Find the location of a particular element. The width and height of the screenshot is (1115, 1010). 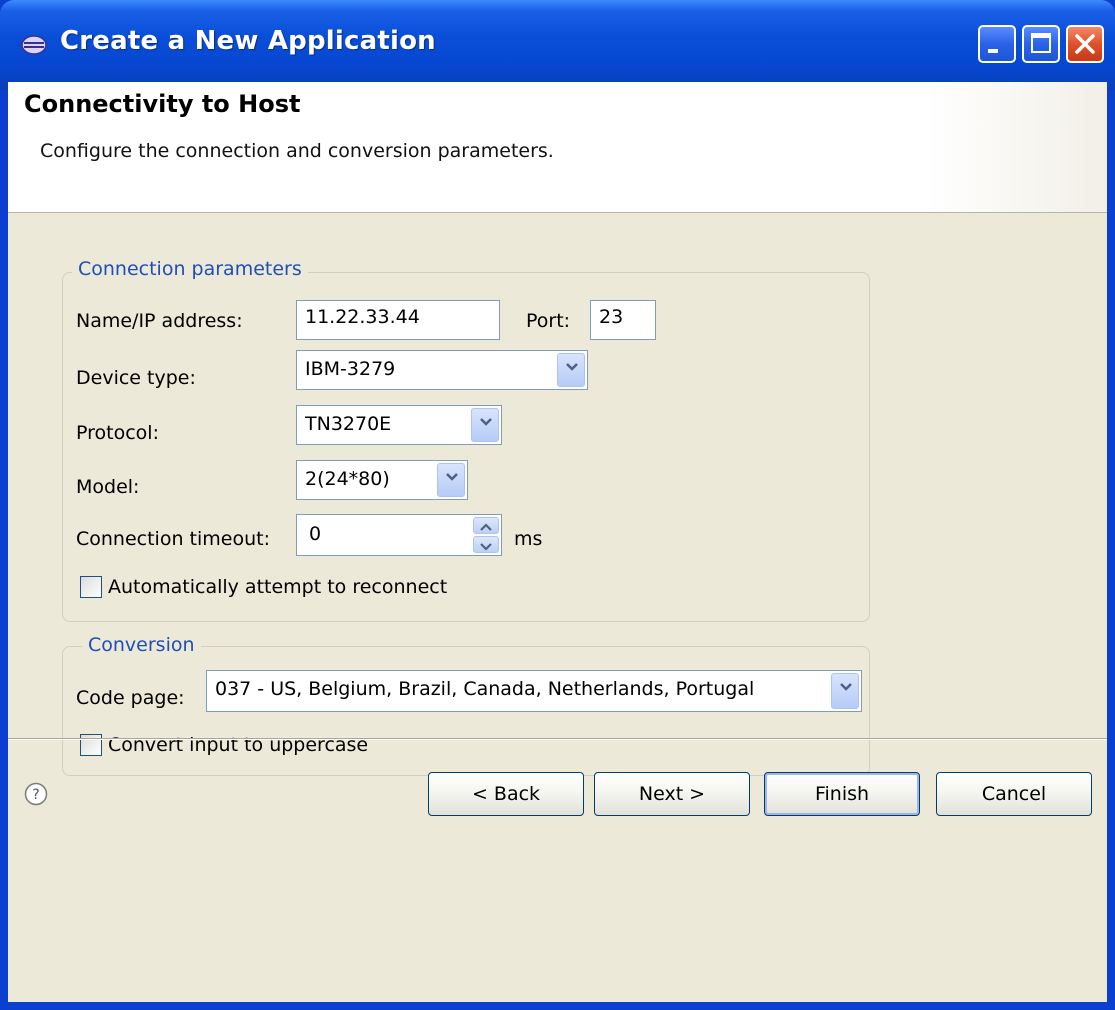

spinner-down-button is located at coordinates (486, 544).